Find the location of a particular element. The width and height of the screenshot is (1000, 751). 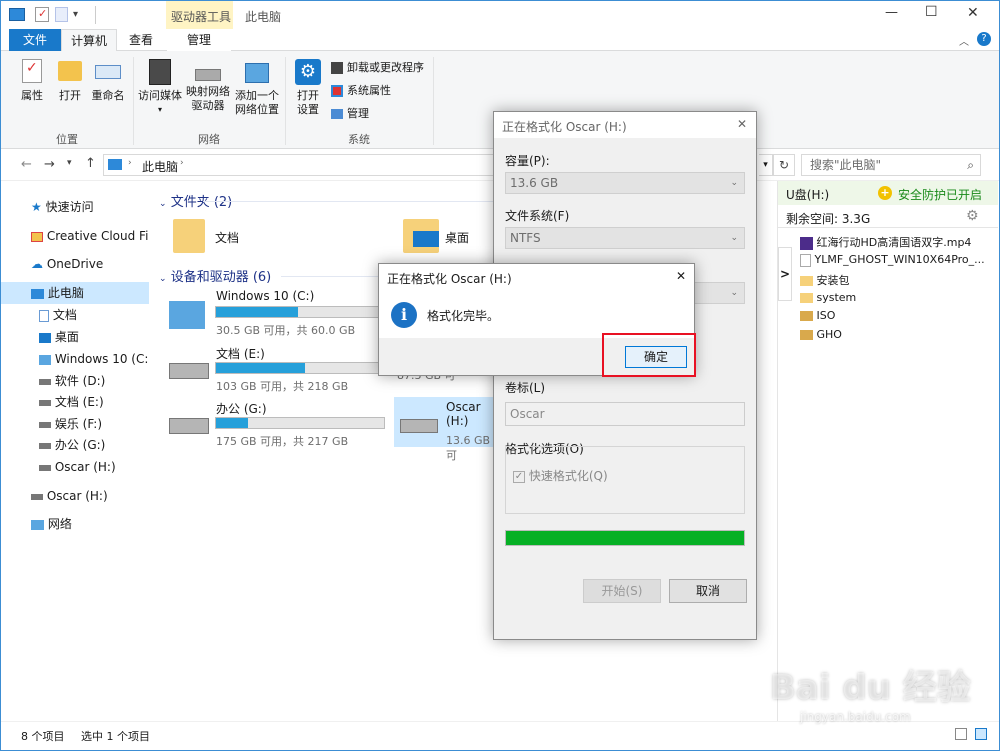

nav-documents-label: 文档 is located at coordinates (64, 315).